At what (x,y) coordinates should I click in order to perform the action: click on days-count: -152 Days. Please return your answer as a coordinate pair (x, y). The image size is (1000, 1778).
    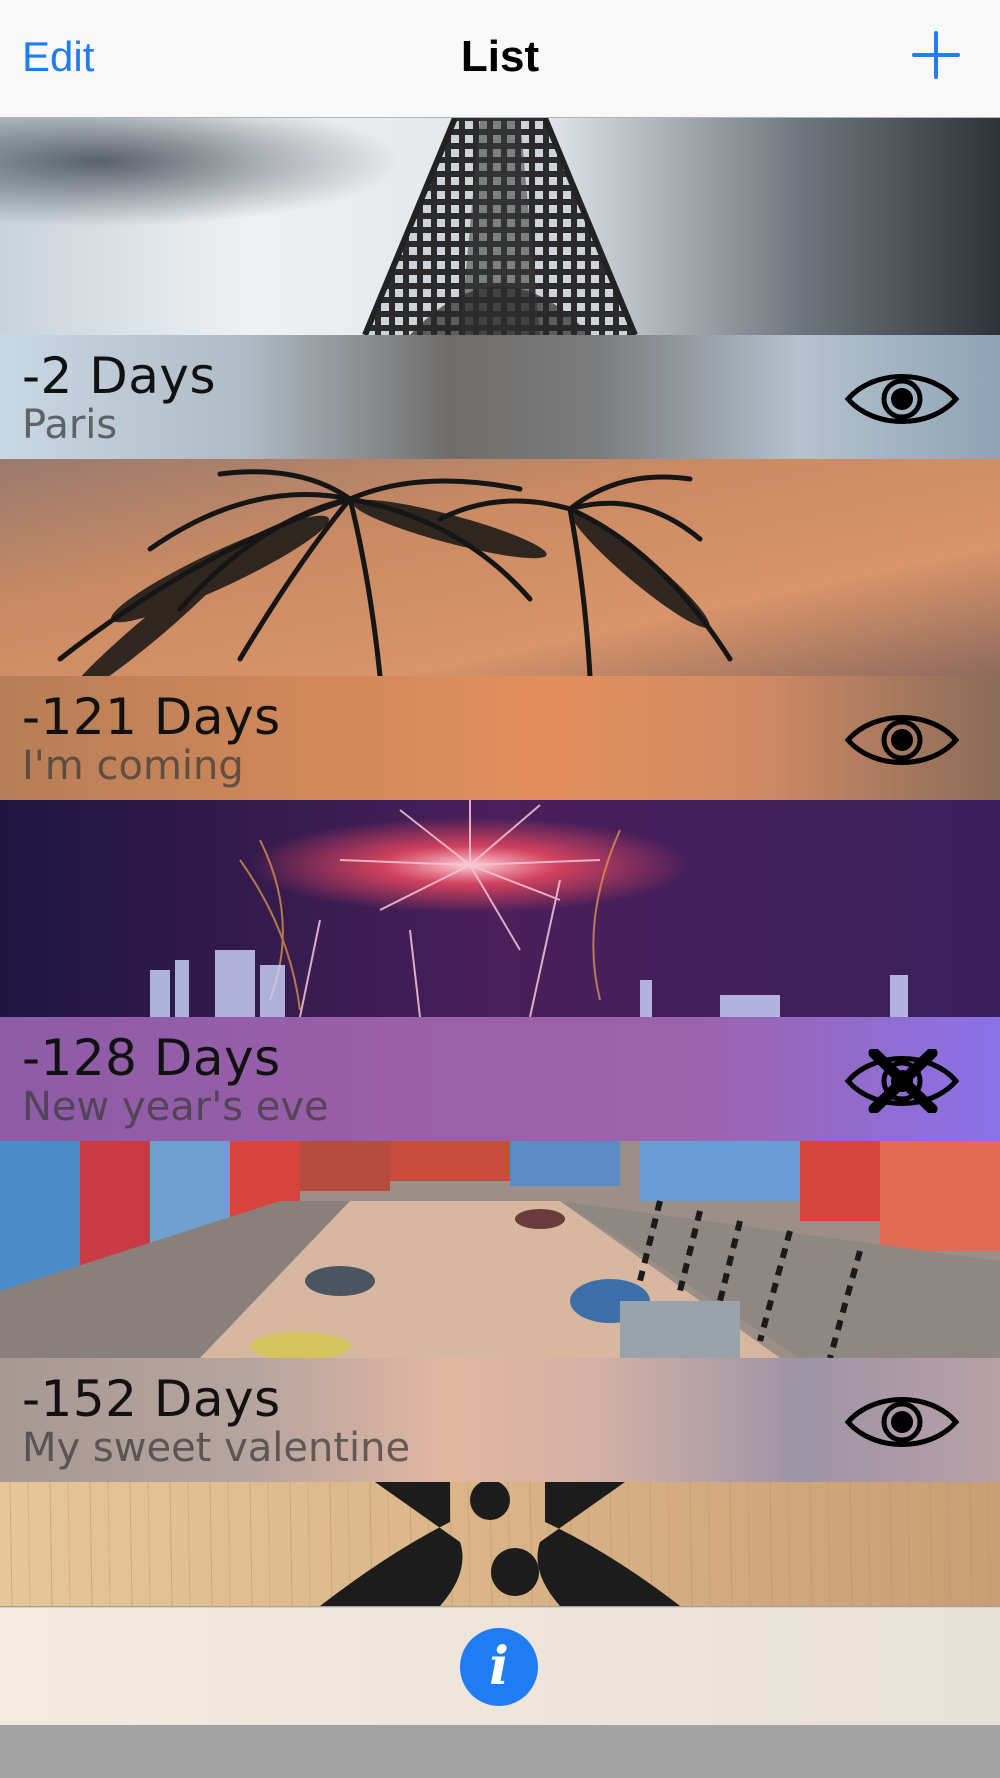
    Looking at the image, I should click on (151, 1399).